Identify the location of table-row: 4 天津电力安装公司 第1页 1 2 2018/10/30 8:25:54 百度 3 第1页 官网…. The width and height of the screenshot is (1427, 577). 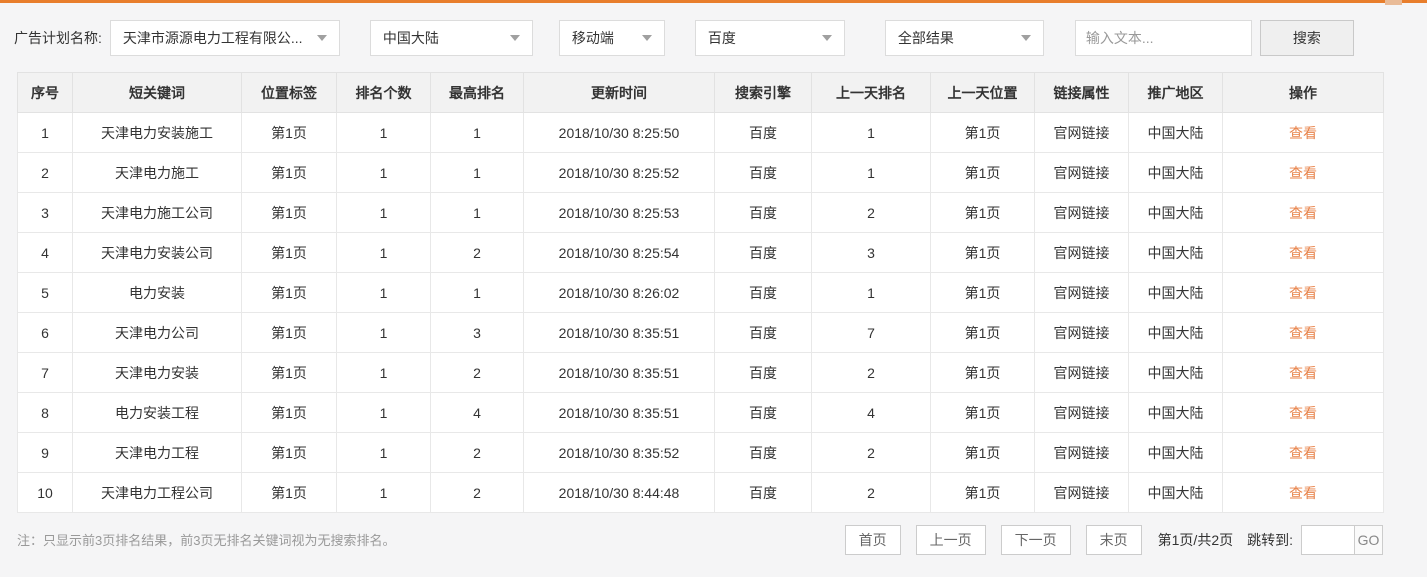
(700, 252).